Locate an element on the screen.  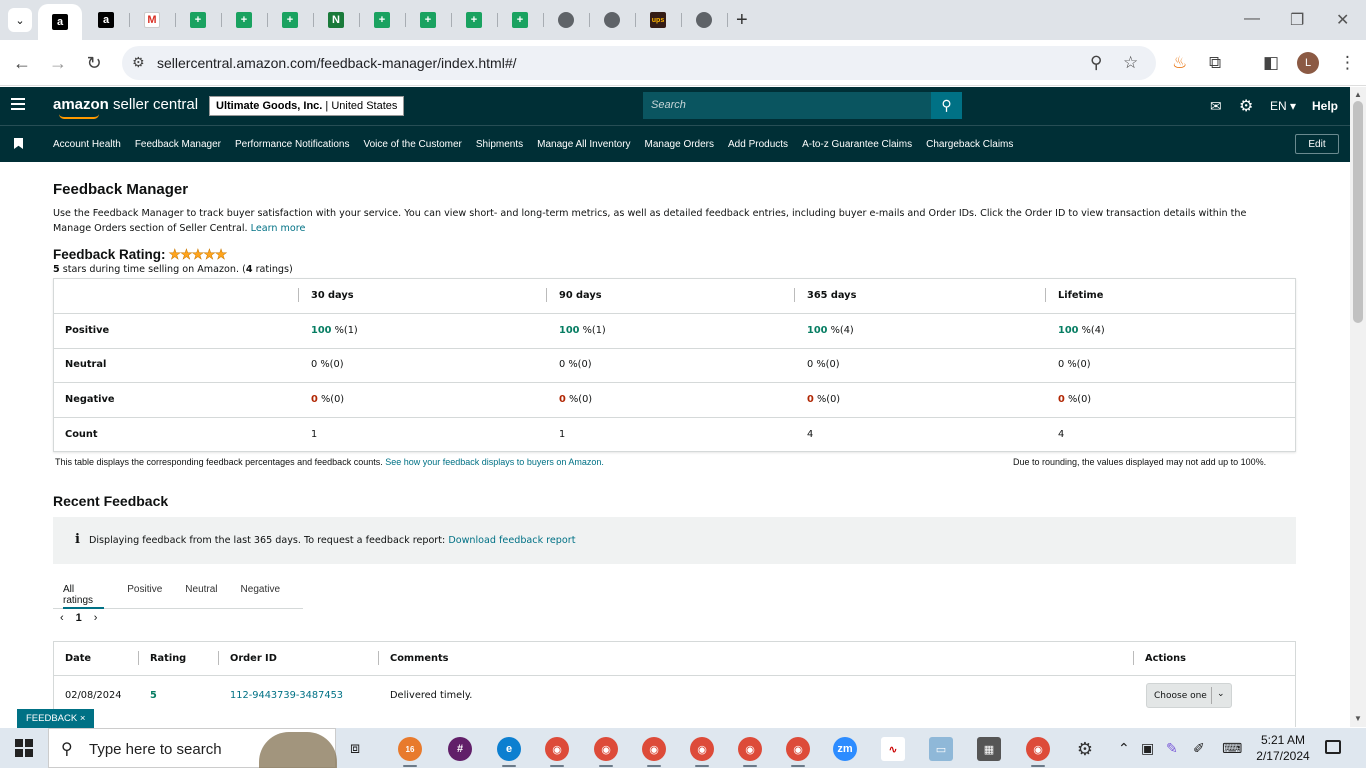
browser-tab: N is located at coordinates (336, 20).